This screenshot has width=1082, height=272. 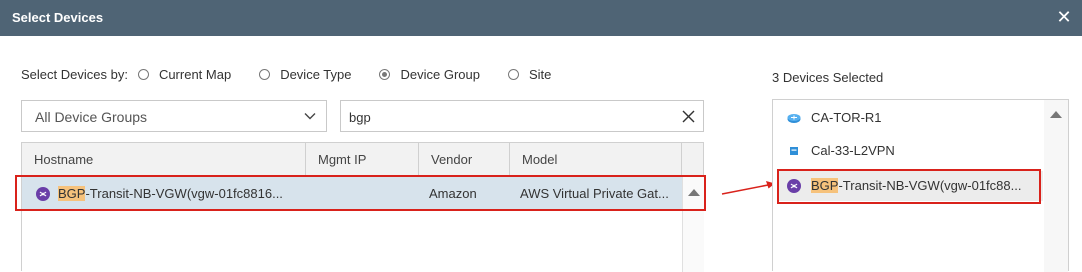 I want to click on radio-label: Site, so click(x=540, y=74).